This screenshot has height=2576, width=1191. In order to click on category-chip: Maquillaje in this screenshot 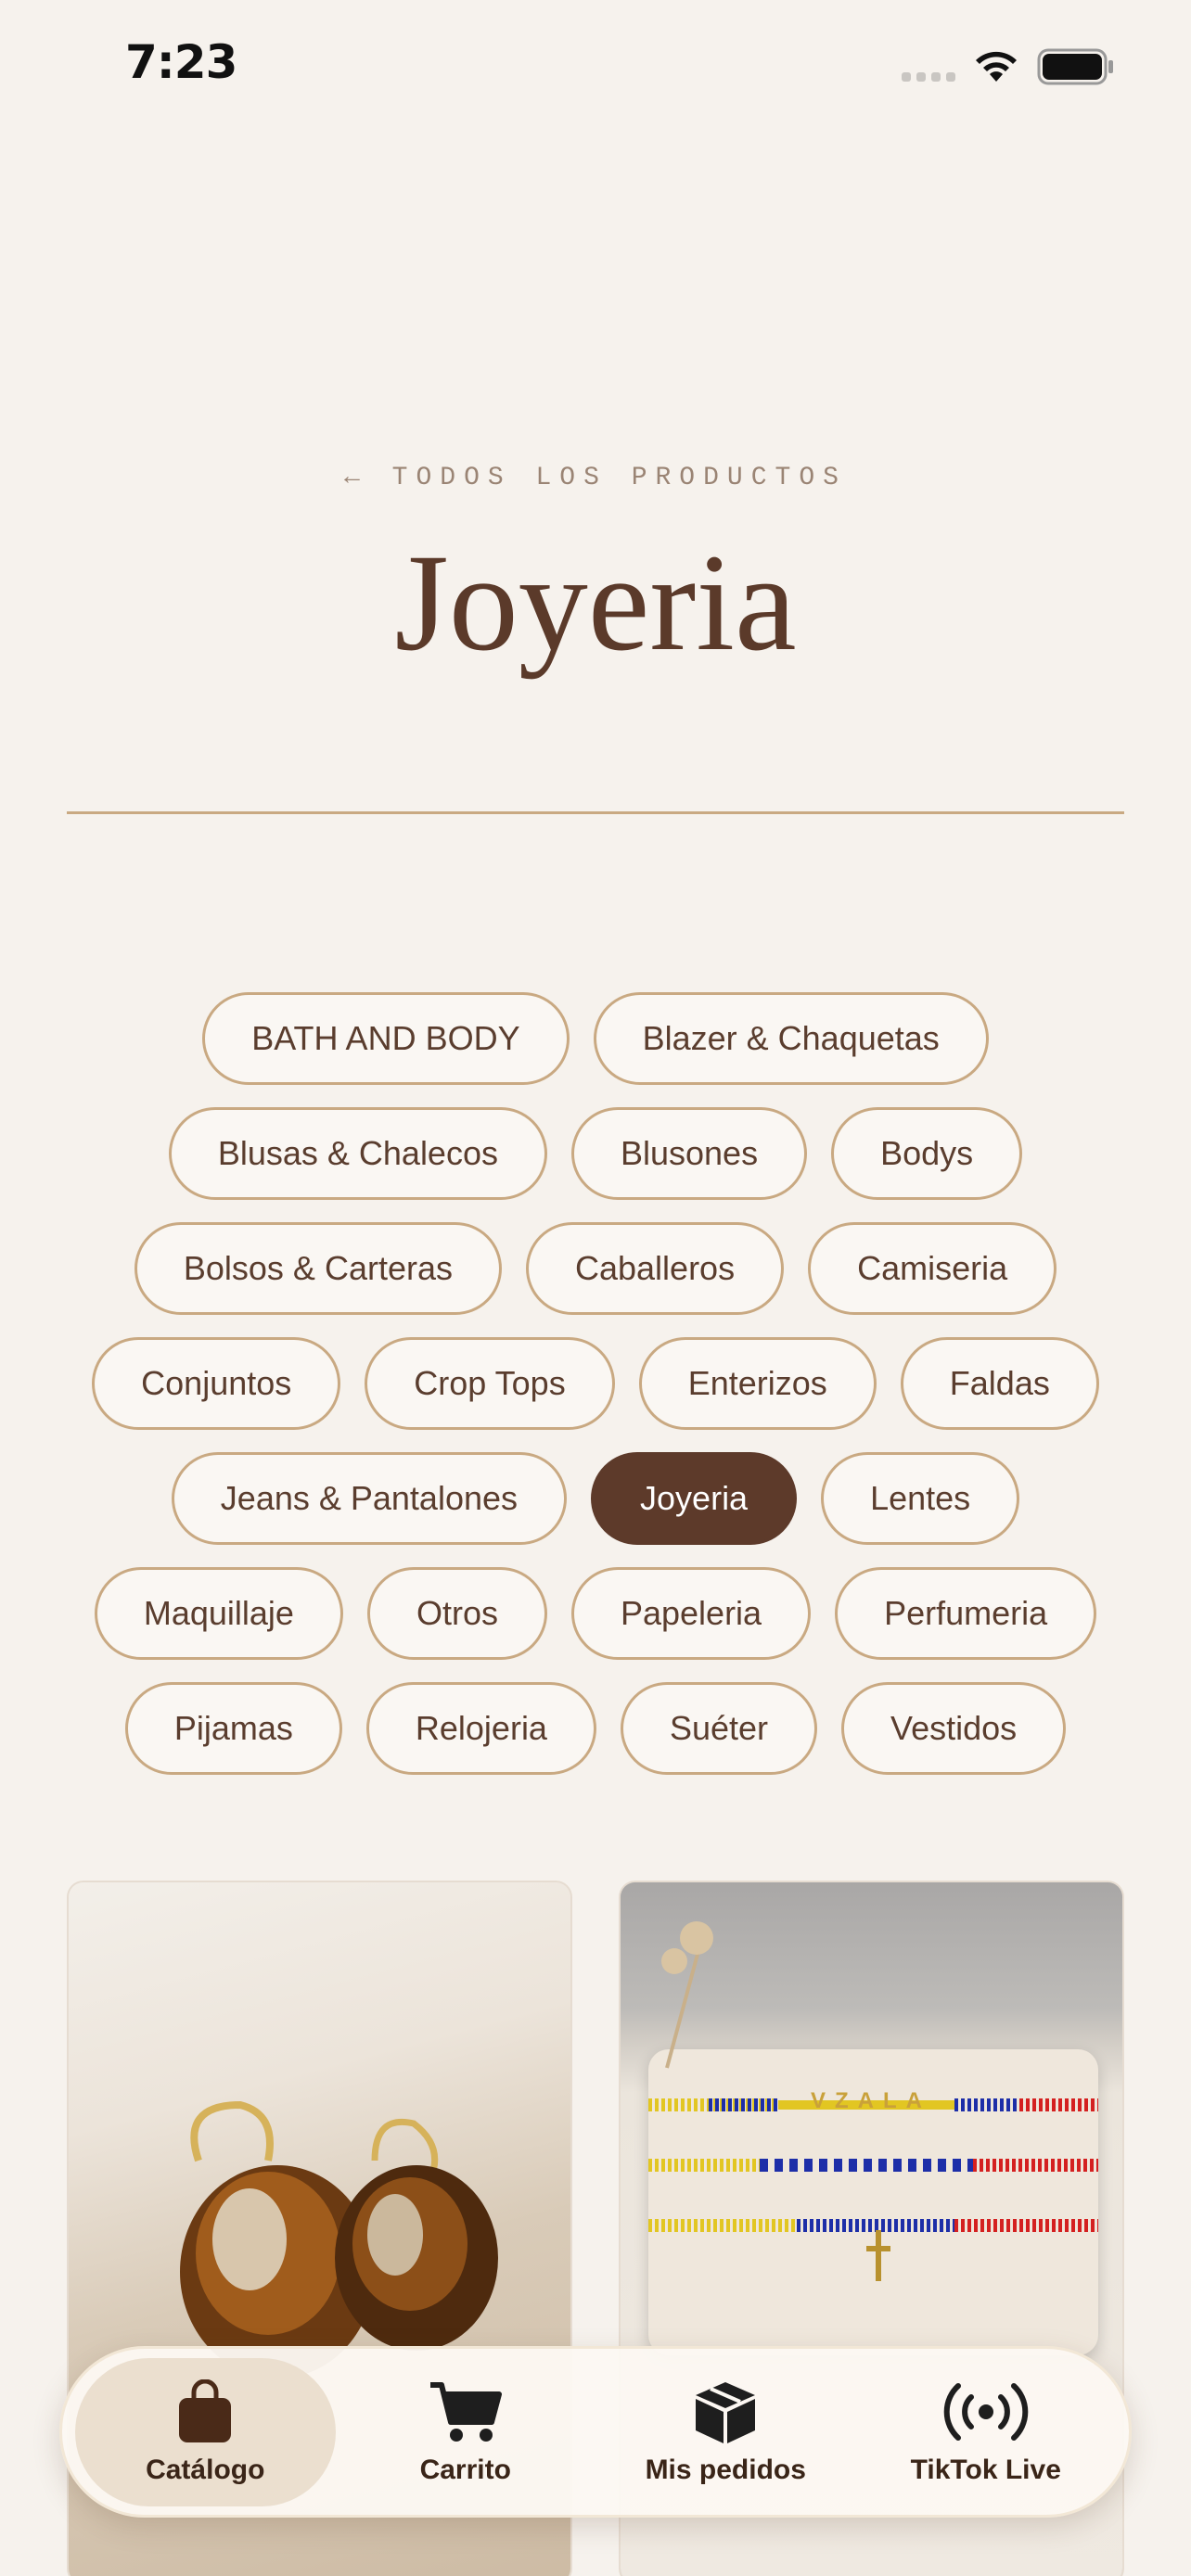, I will do `click(218, 1613)`.